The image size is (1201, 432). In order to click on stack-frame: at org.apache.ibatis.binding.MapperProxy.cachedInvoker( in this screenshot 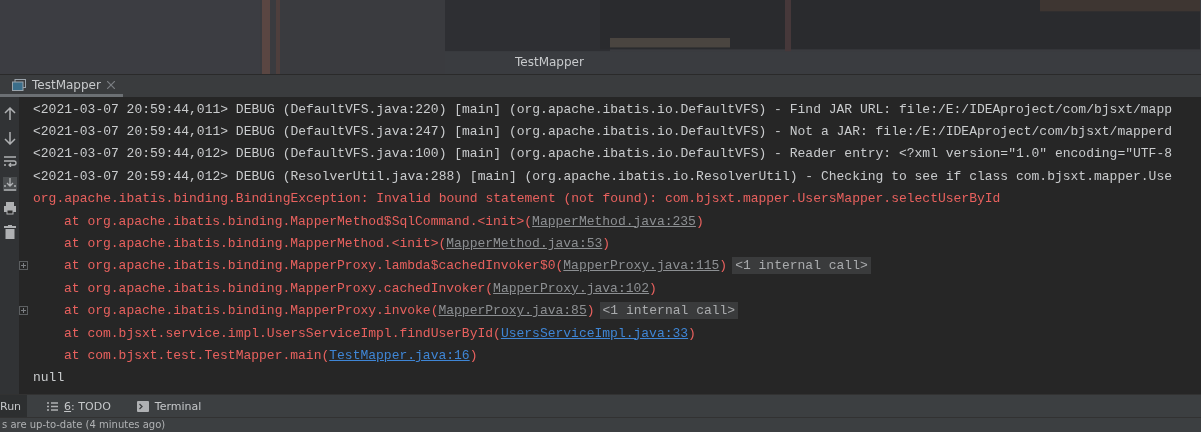, I will do `click(263, 288)`.